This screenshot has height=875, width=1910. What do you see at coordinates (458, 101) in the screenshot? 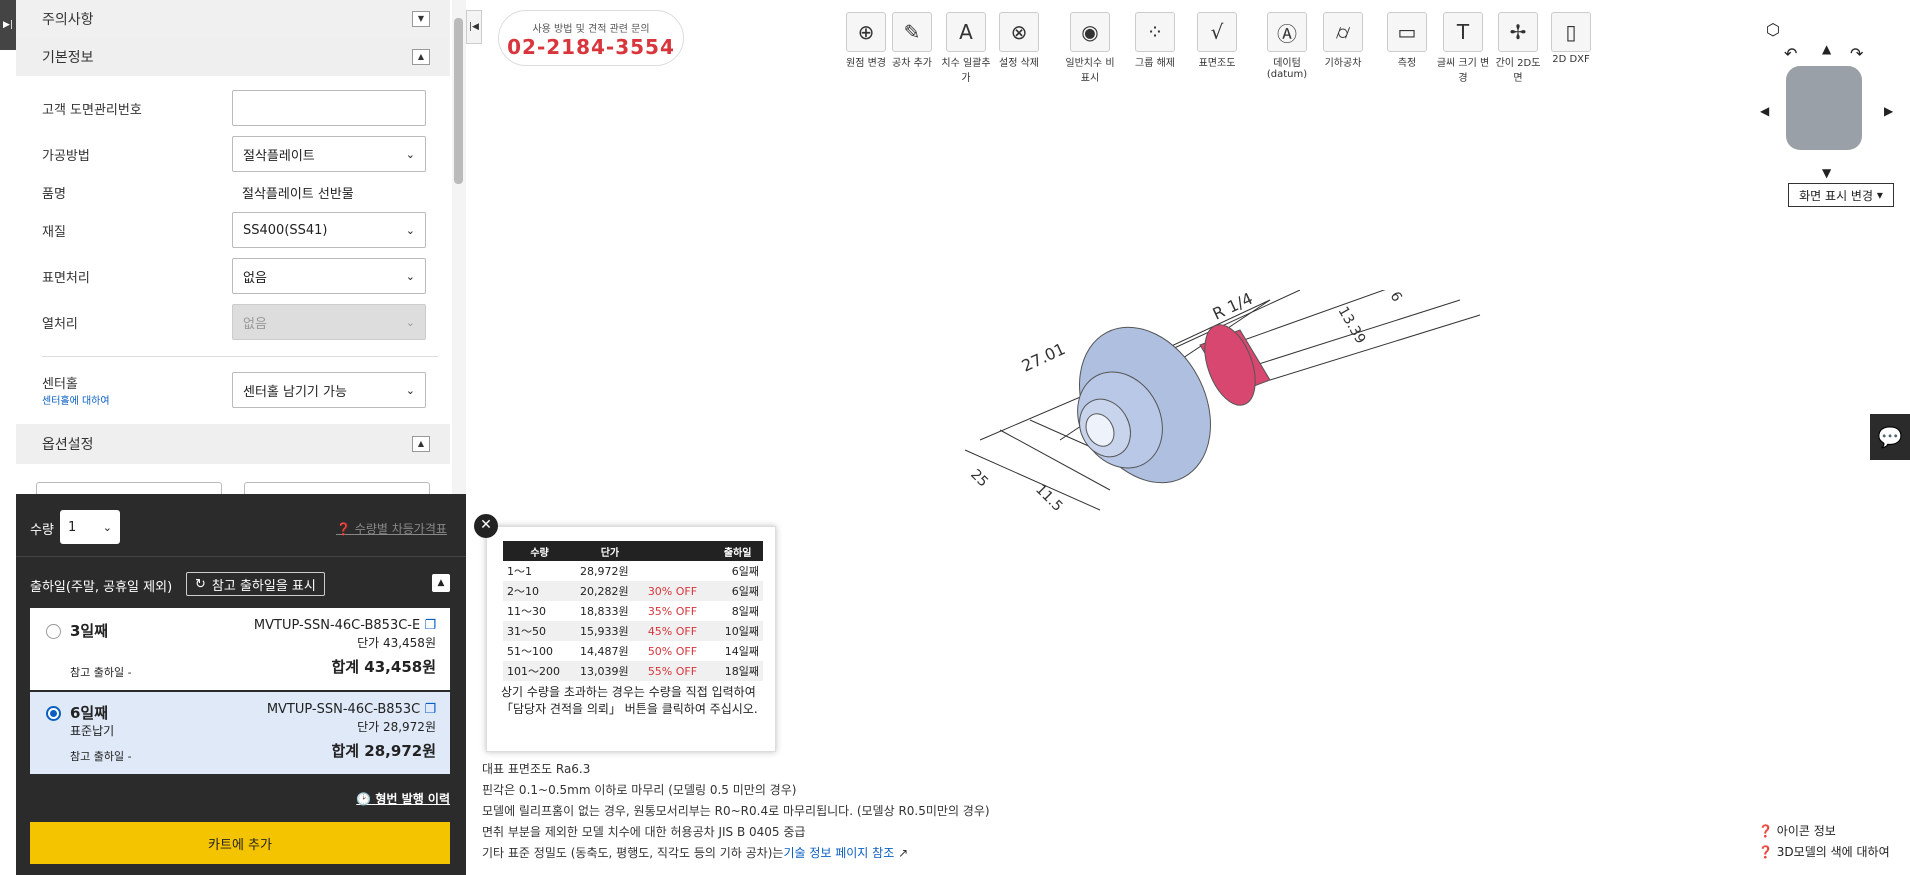
I see `scroll-thumb` at bounding box center [458, 101].